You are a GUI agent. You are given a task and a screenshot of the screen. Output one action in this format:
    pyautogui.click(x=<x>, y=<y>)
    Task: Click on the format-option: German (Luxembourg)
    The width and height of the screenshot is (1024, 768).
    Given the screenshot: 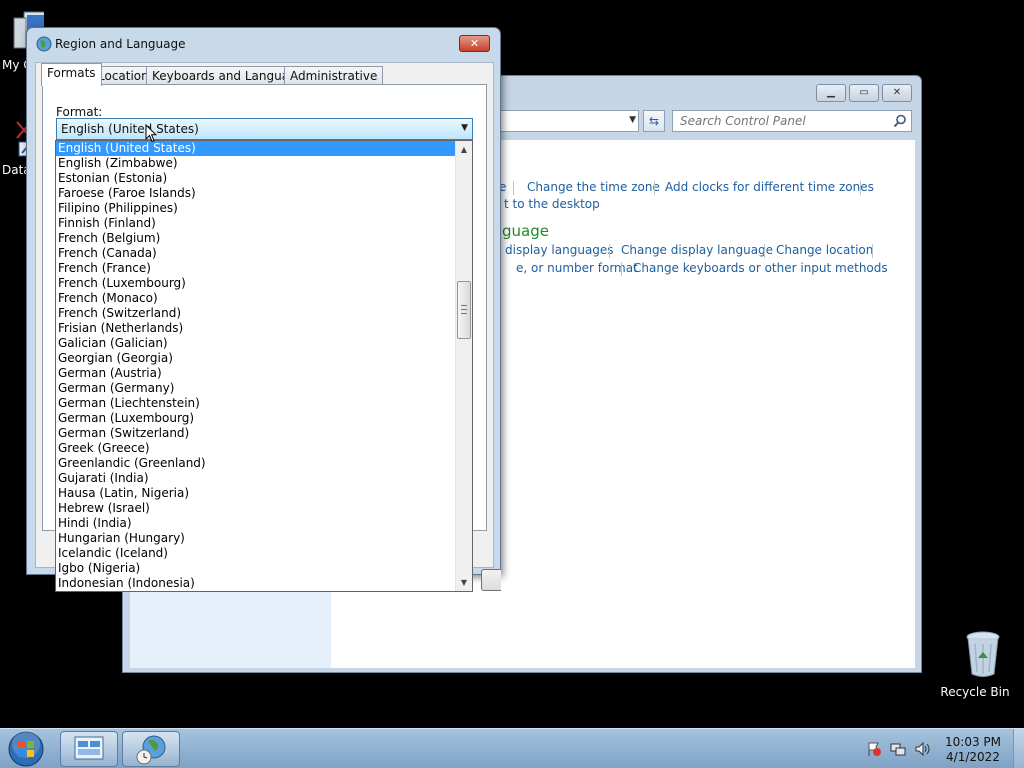 What is the action you would take?
    pyautogui.click(x=255, y=418)
    